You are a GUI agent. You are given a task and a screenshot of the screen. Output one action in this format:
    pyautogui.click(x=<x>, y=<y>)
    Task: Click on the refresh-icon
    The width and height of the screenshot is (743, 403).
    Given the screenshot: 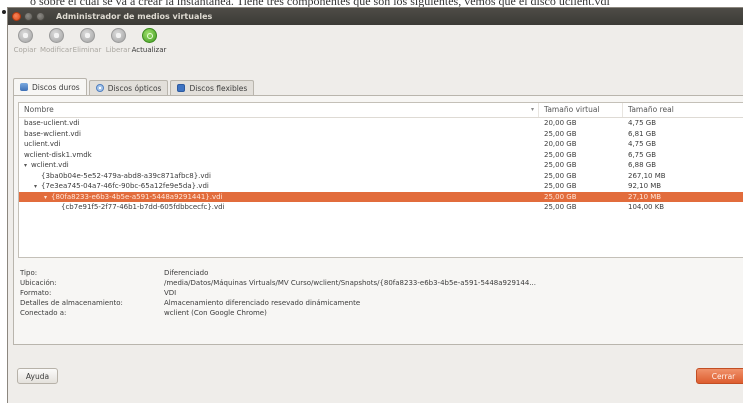 What is the action you would take?
    pyautogui.click(x=149, y=35)
    